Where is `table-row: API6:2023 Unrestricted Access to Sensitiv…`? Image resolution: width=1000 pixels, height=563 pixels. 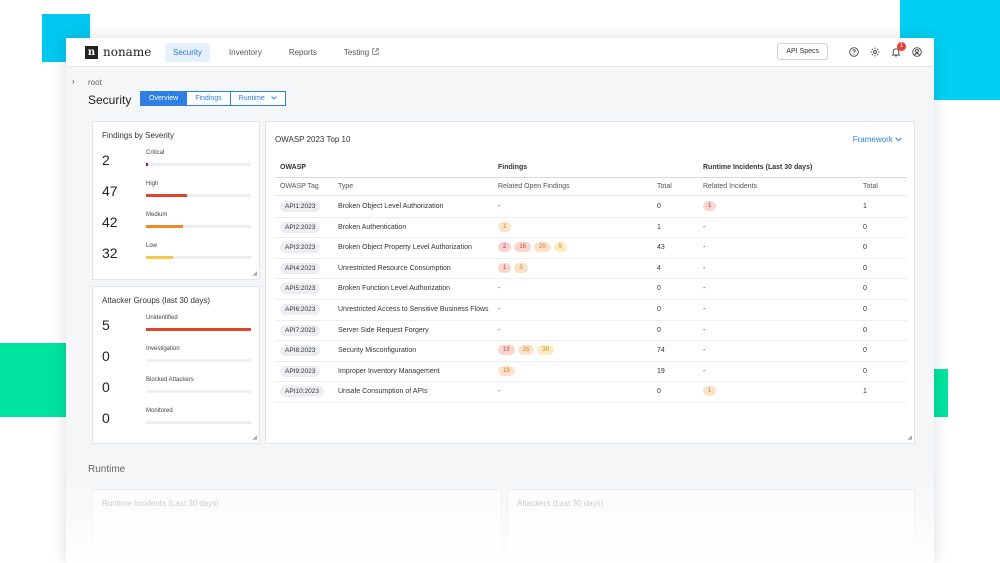 table-row: API6:2023 Unrestricted Access to Sensitiv… is located at coordinates (591, 310).